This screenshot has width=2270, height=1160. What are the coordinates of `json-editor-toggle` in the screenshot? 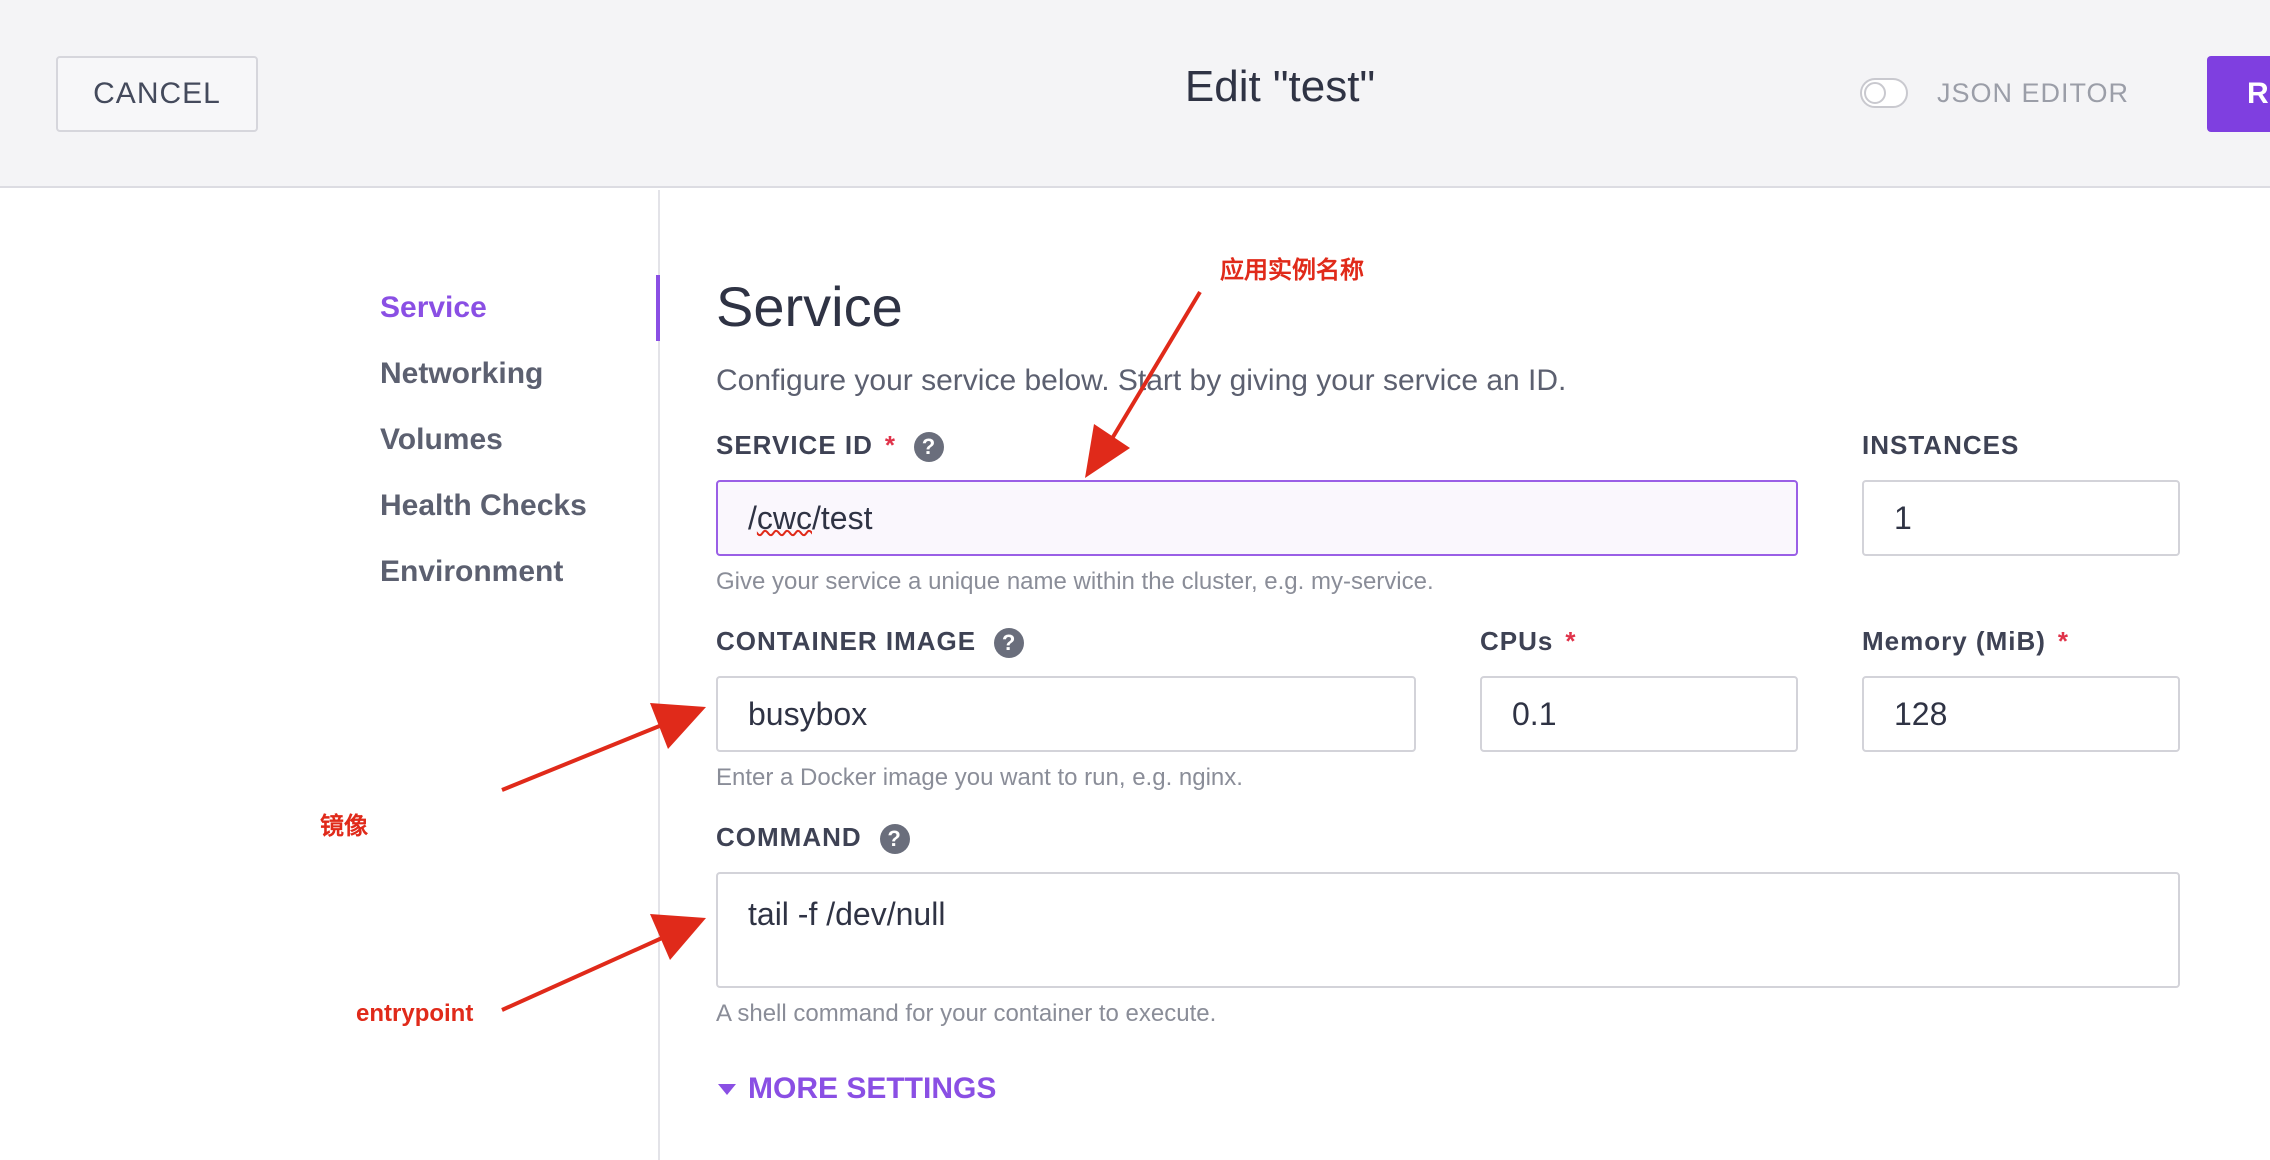 It's located at (1884, 93).